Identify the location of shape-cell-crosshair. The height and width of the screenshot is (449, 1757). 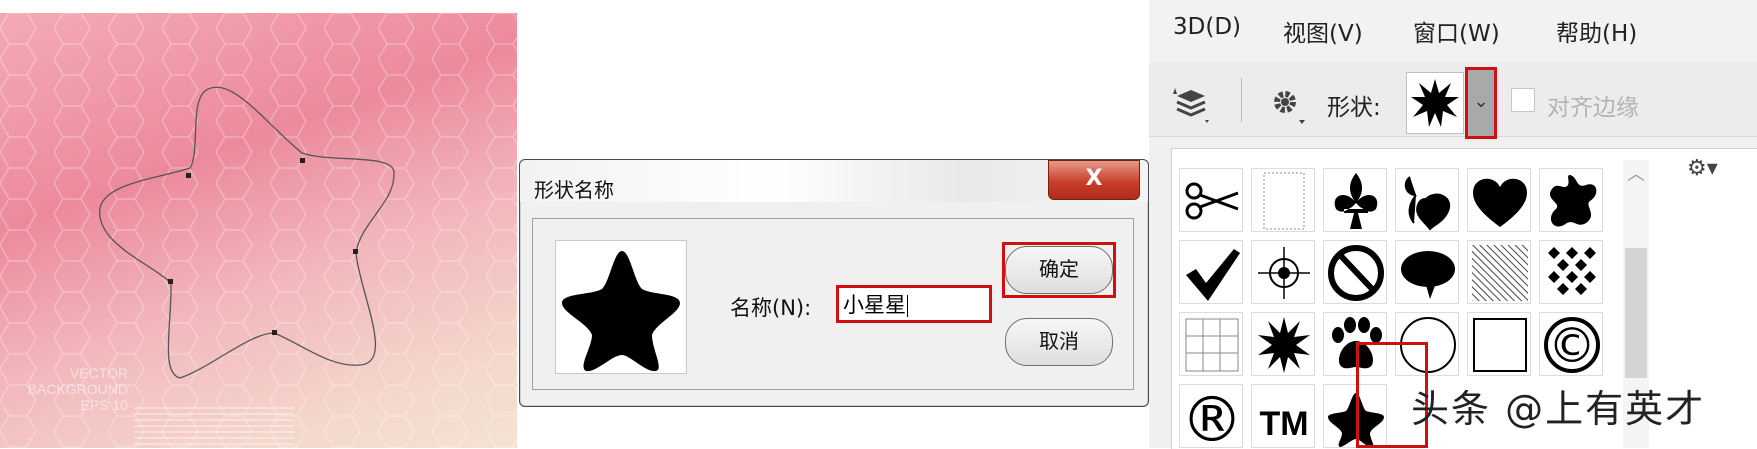
(1283, 272).